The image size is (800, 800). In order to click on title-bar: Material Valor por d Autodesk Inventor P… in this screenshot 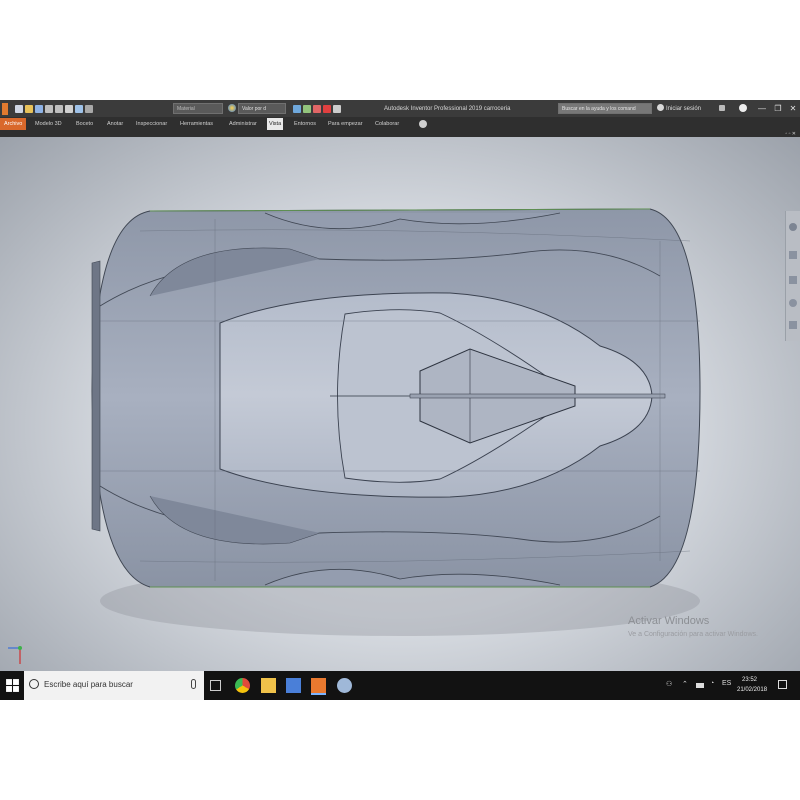, I will do `click(400, 108)`.